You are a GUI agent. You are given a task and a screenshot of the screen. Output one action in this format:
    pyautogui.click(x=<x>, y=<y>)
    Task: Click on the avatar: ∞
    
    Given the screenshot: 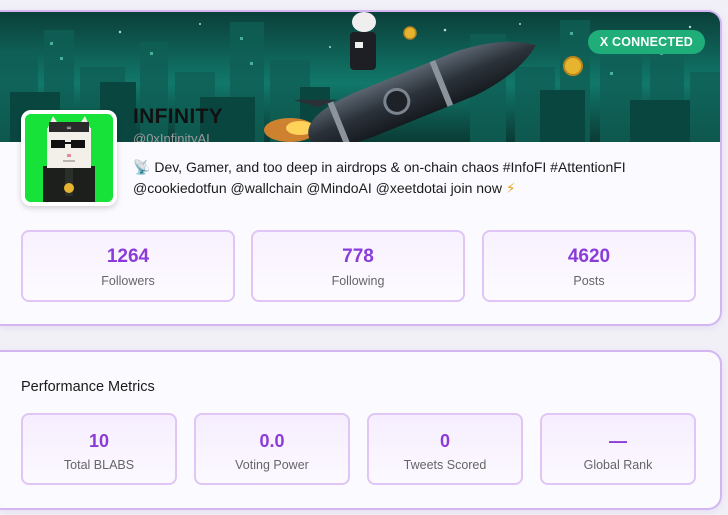 What is the action you would take?
    pyautogui.click(x=69, y=158)
    